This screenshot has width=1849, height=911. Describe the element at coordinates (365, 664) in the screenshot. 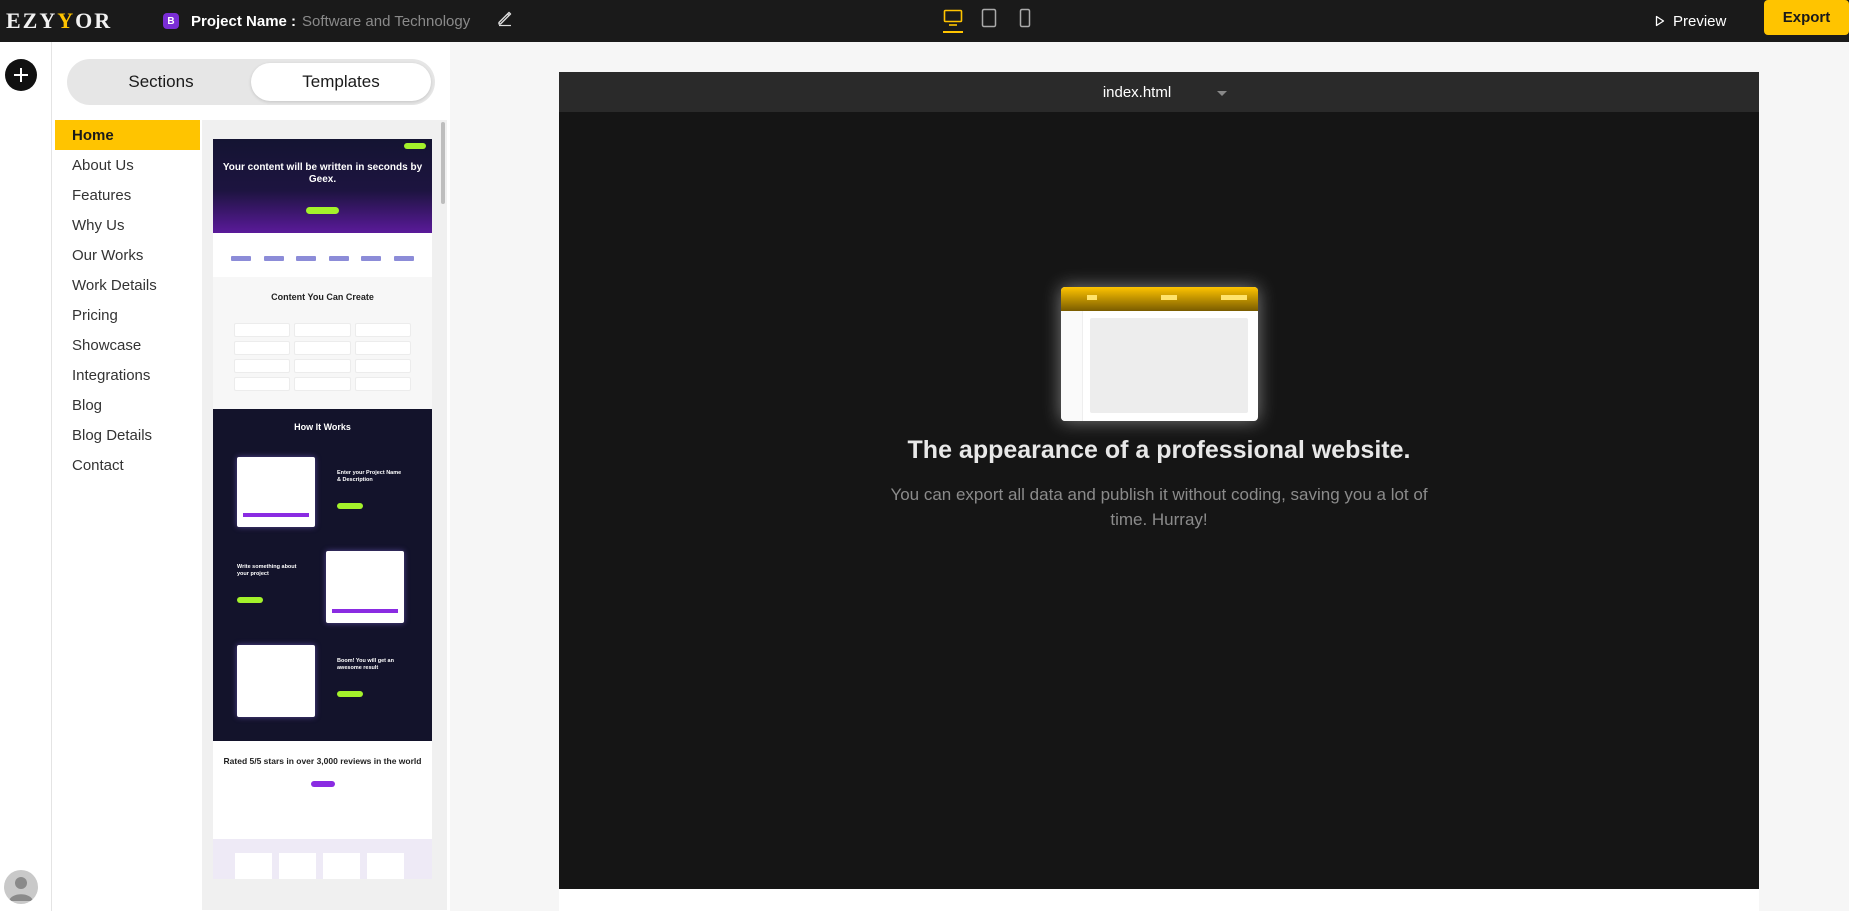

I see `template-step-3-text: Boom! You will get an awesome result` at that location.